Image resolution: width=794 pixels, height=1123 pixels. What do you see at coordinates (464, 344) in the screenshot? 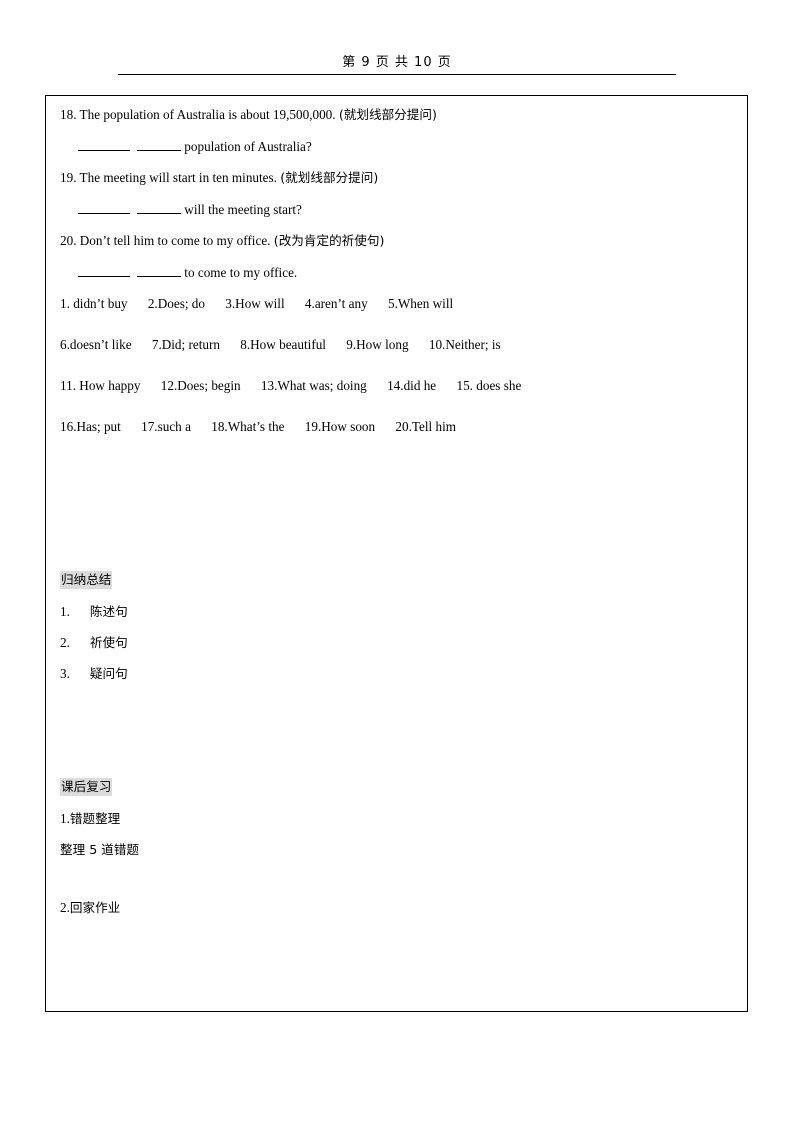
I see `answer-key-item: 10.Neither; is` at bounding box center [464, 344].